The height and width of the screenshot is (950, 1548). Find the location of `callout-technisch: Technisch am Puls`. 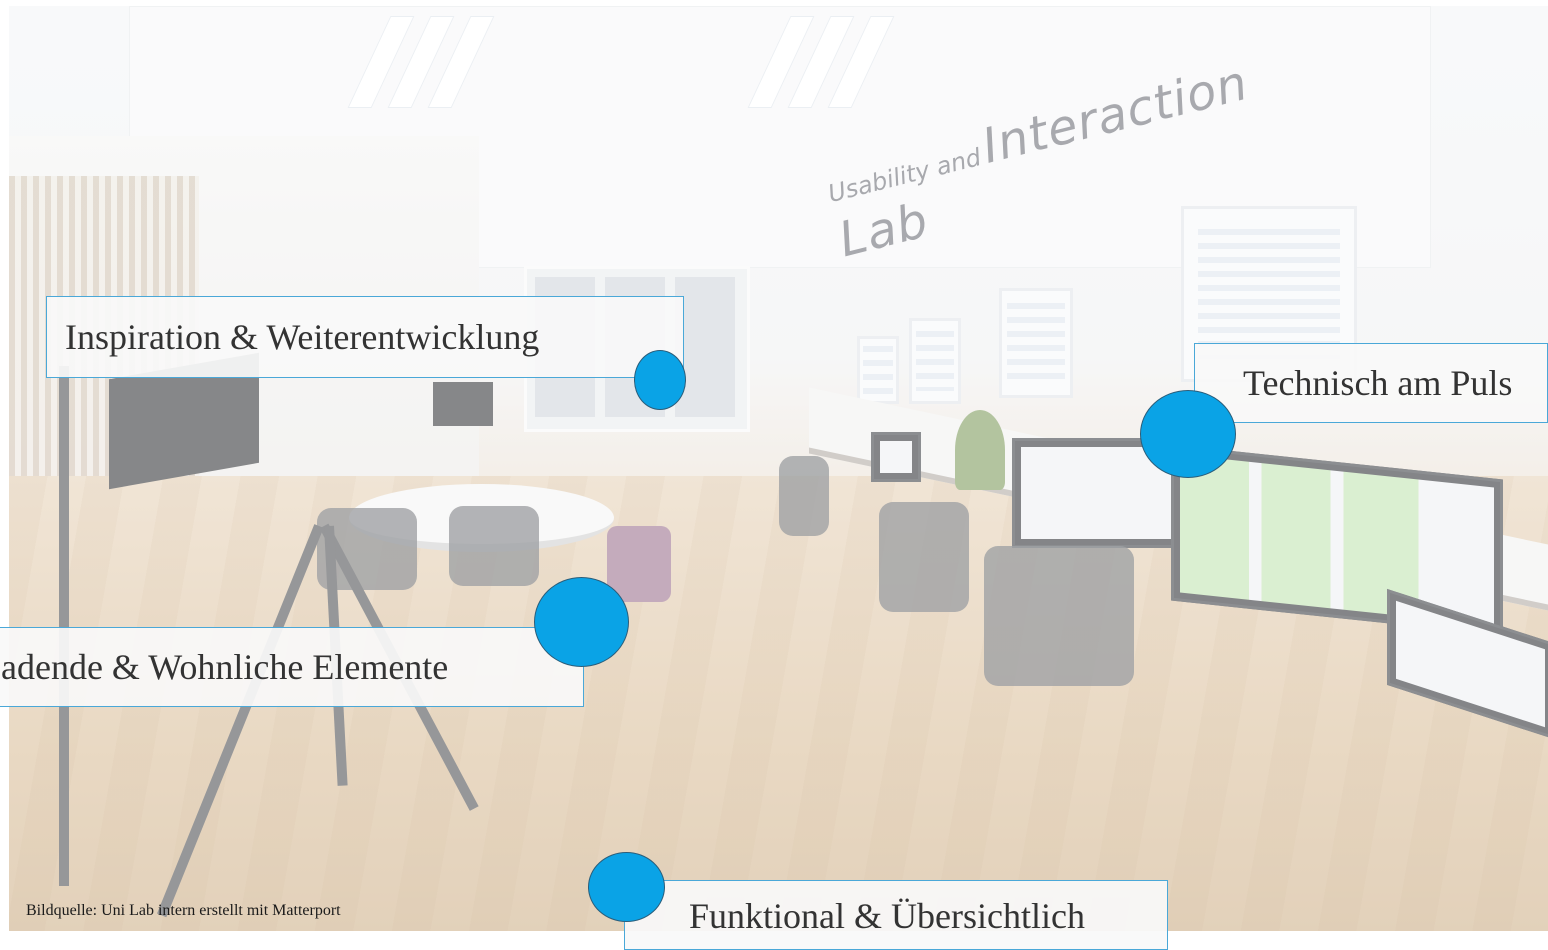

callout-technisch: Technisch am Puls is located at coordinates (1371, 383).